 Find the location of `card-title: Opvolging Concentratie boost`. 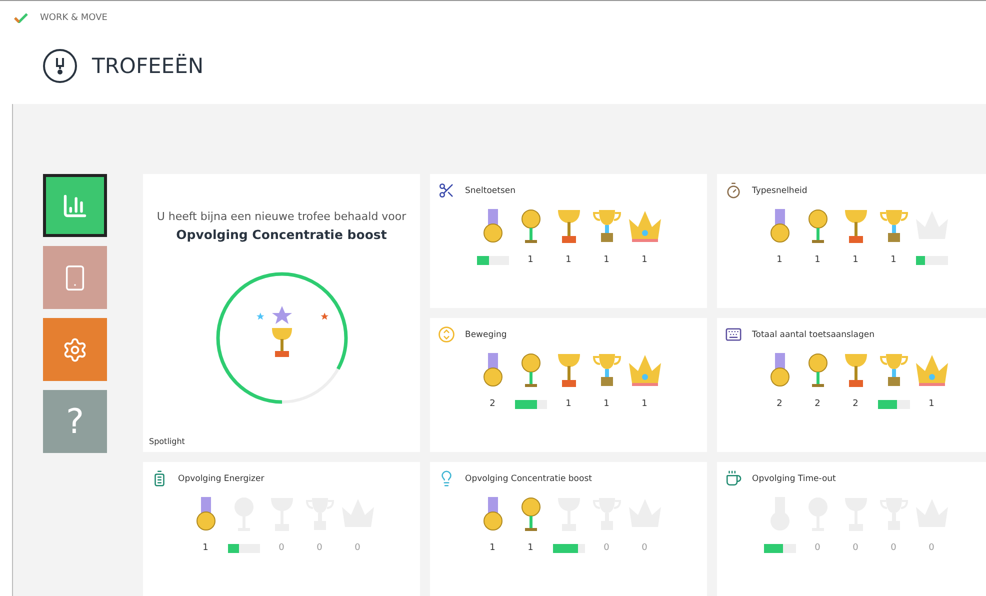

card-title: Opvolging Concentratie boost is located at coordinates (528, 479).